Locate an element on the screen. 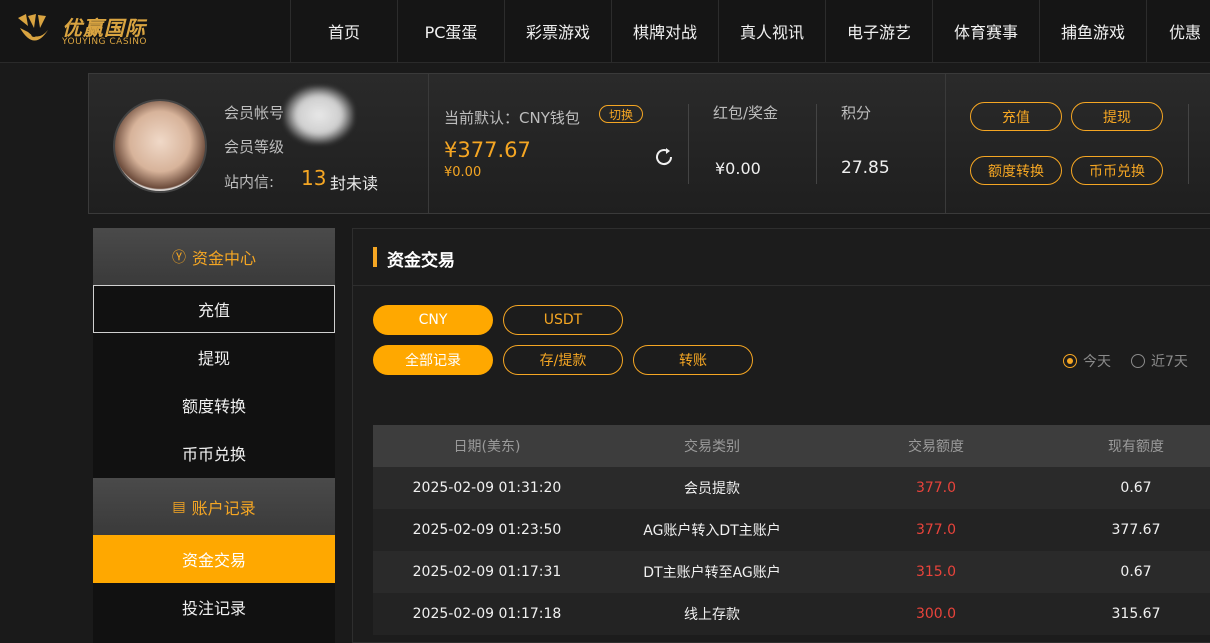 This screenshot has width=1210, height=643. bonus-value: ¥0.00 is located at coordinates (738, 168).